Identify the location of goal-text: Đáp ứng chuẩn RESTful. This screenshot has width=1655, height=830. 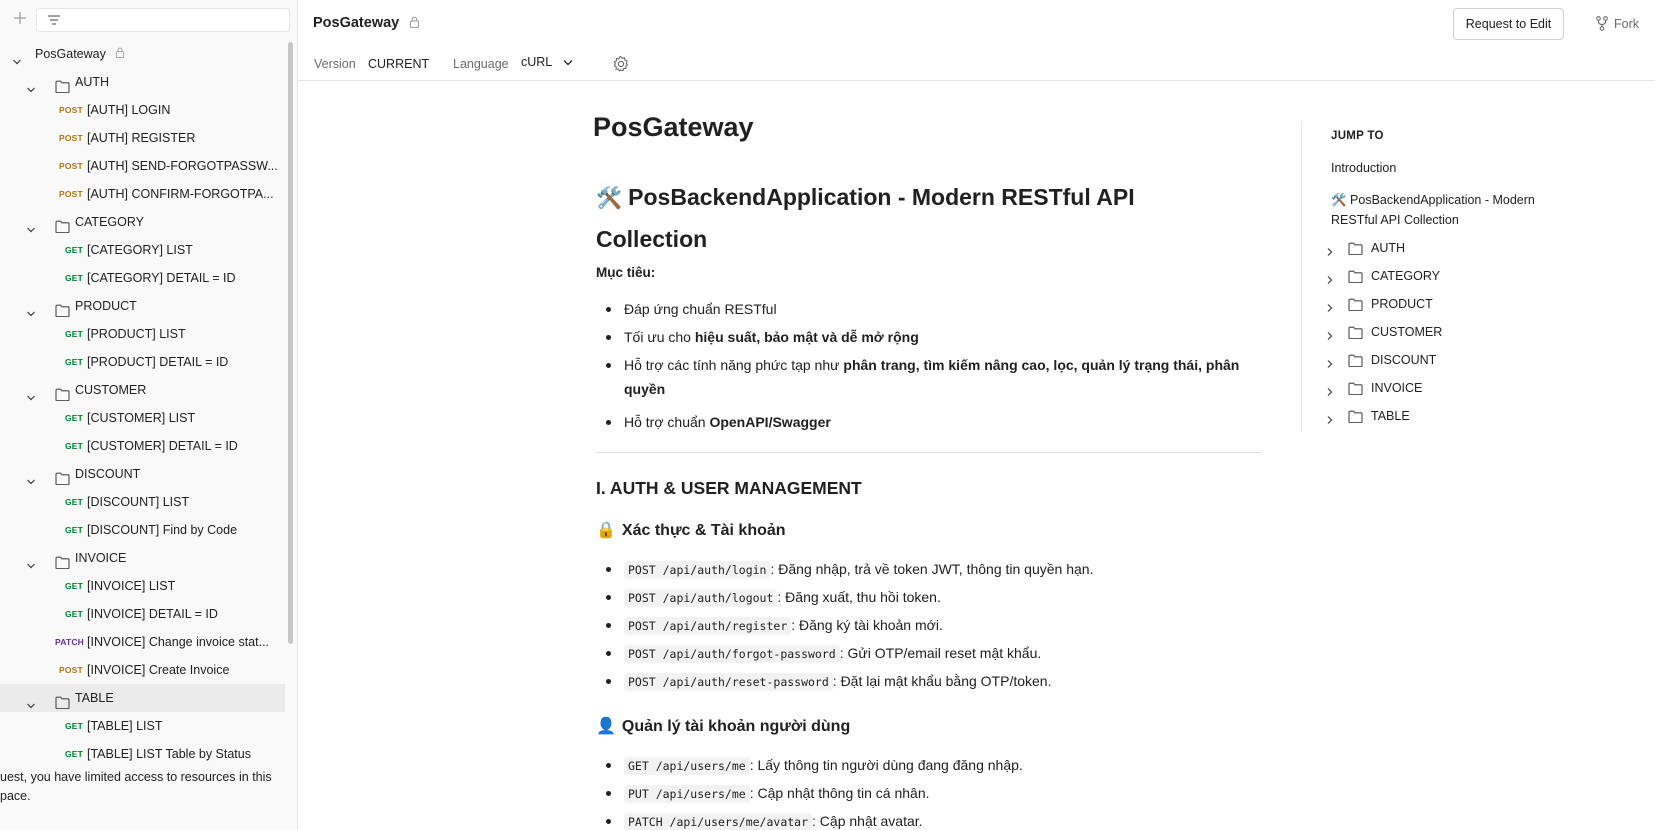
(940, 309).